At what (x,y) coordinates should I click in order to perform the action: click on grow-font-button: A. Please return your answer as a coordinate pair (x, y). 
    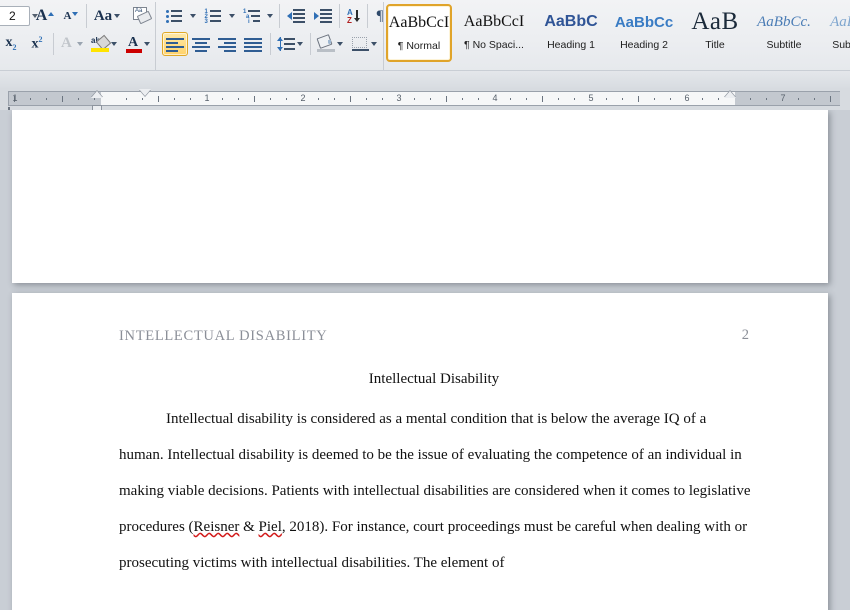
    Looking at the image, I should click on (45, 16).